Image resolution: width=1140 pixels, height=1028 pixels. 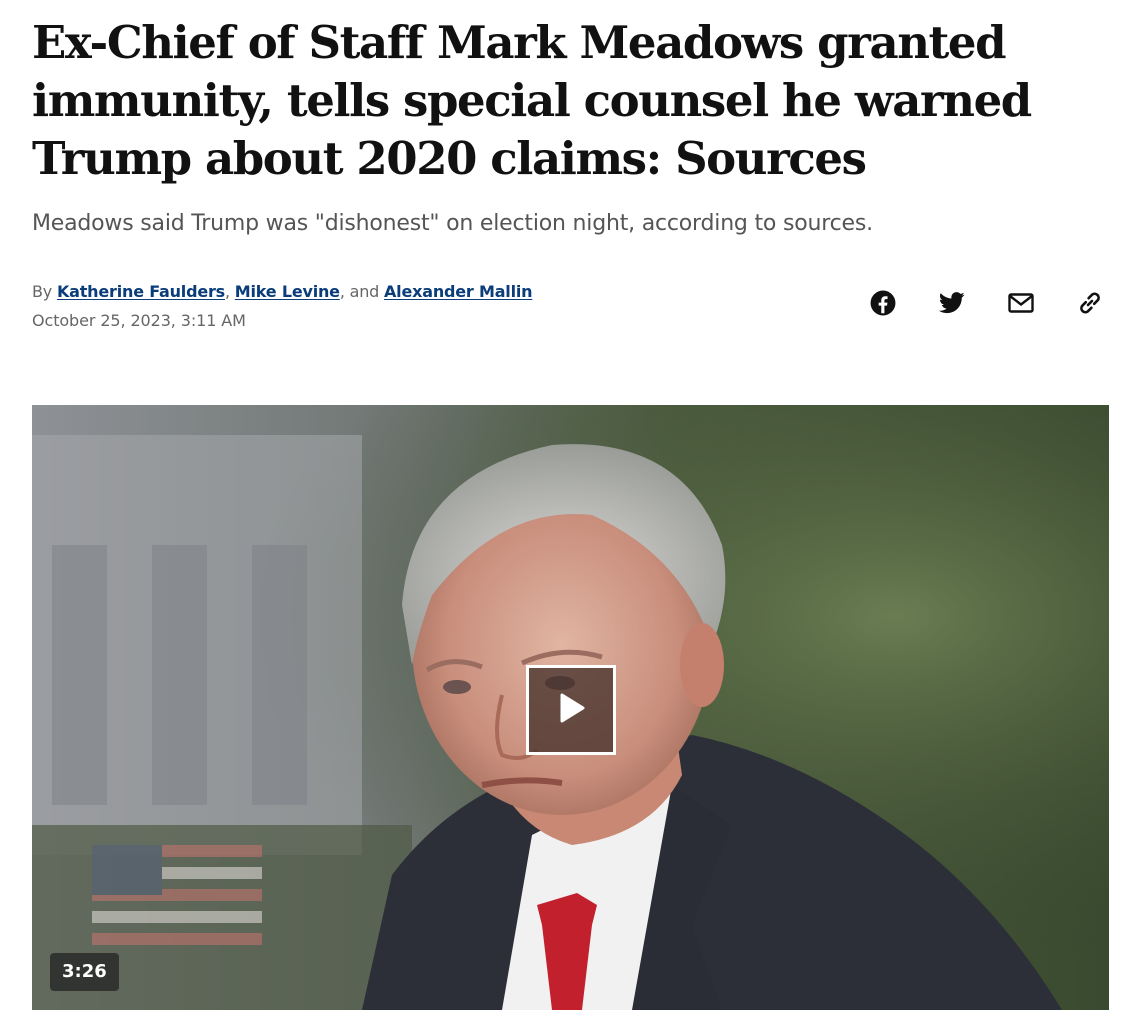 I want to click on play-button, so click(x=571, y=710).